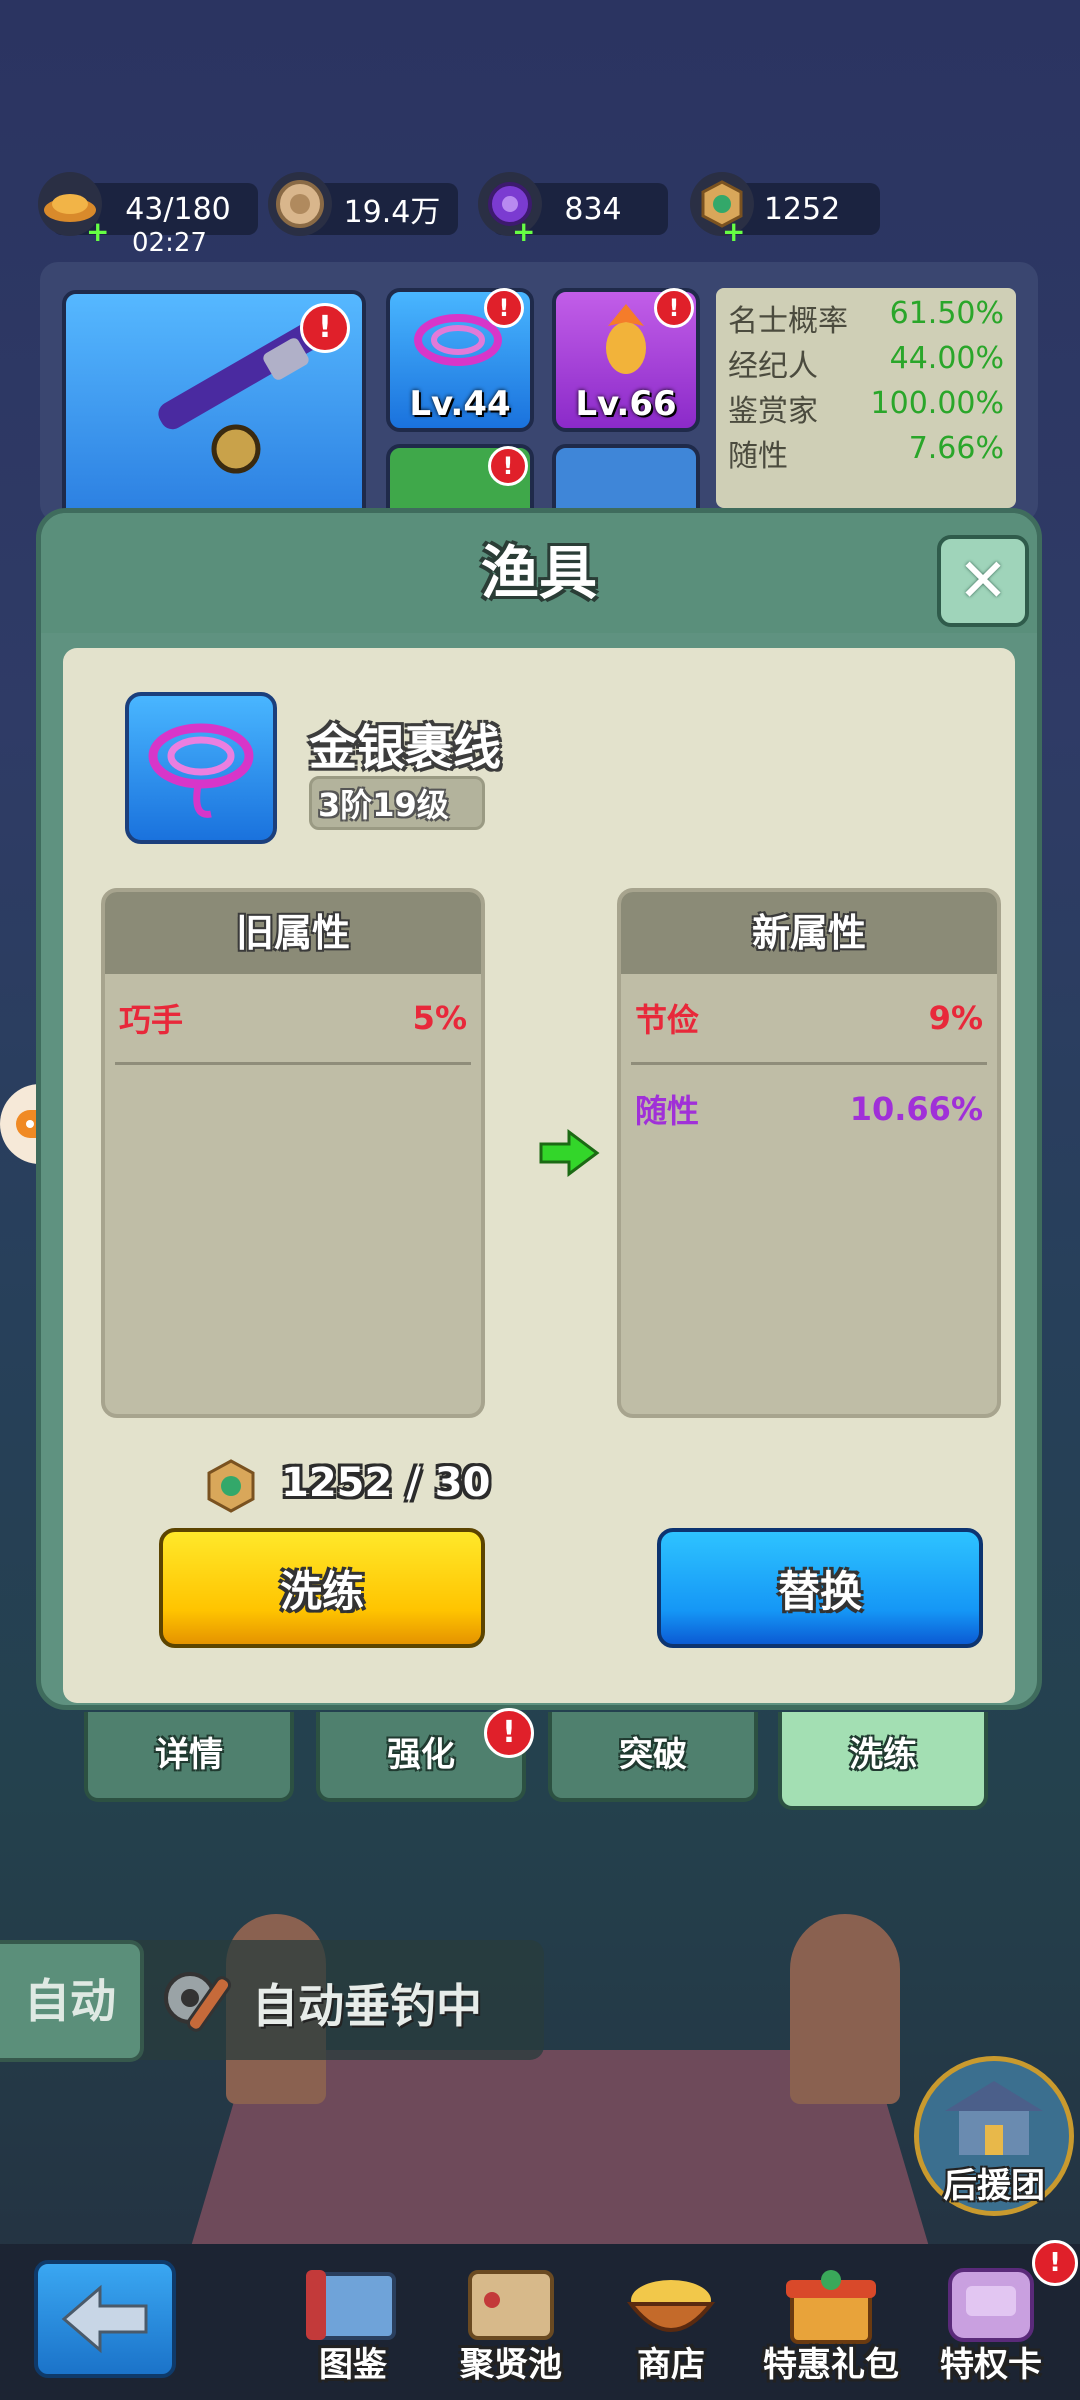 Image resolution: width=1080 pixels, height=2400 pixels. I want to click on back-arrow-icon, so click(104, 2319).